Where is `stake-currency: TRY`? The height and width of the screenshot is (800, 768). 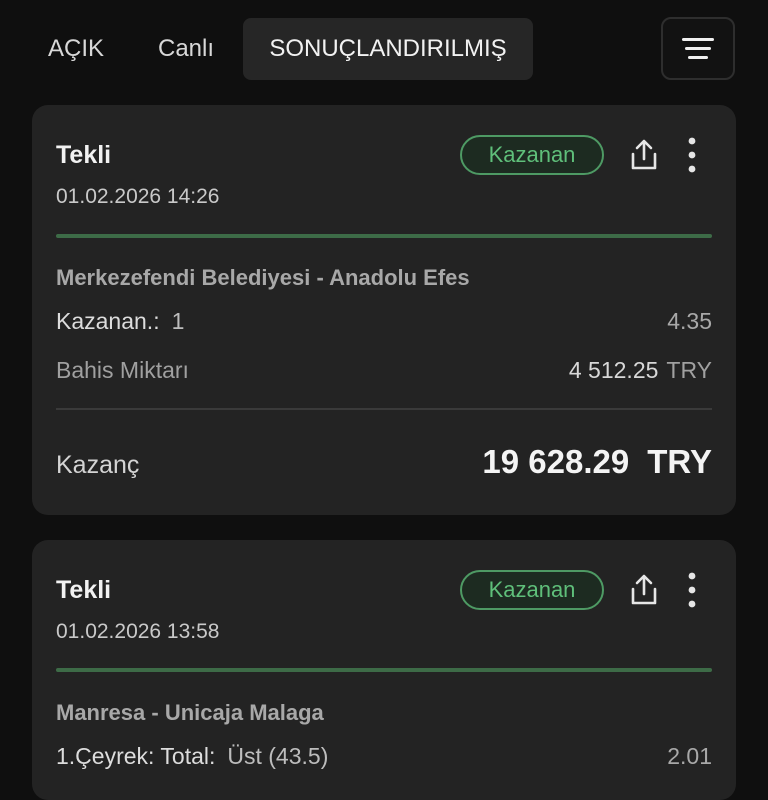 stake-currency: TRY is located at coordinates (689, 370).